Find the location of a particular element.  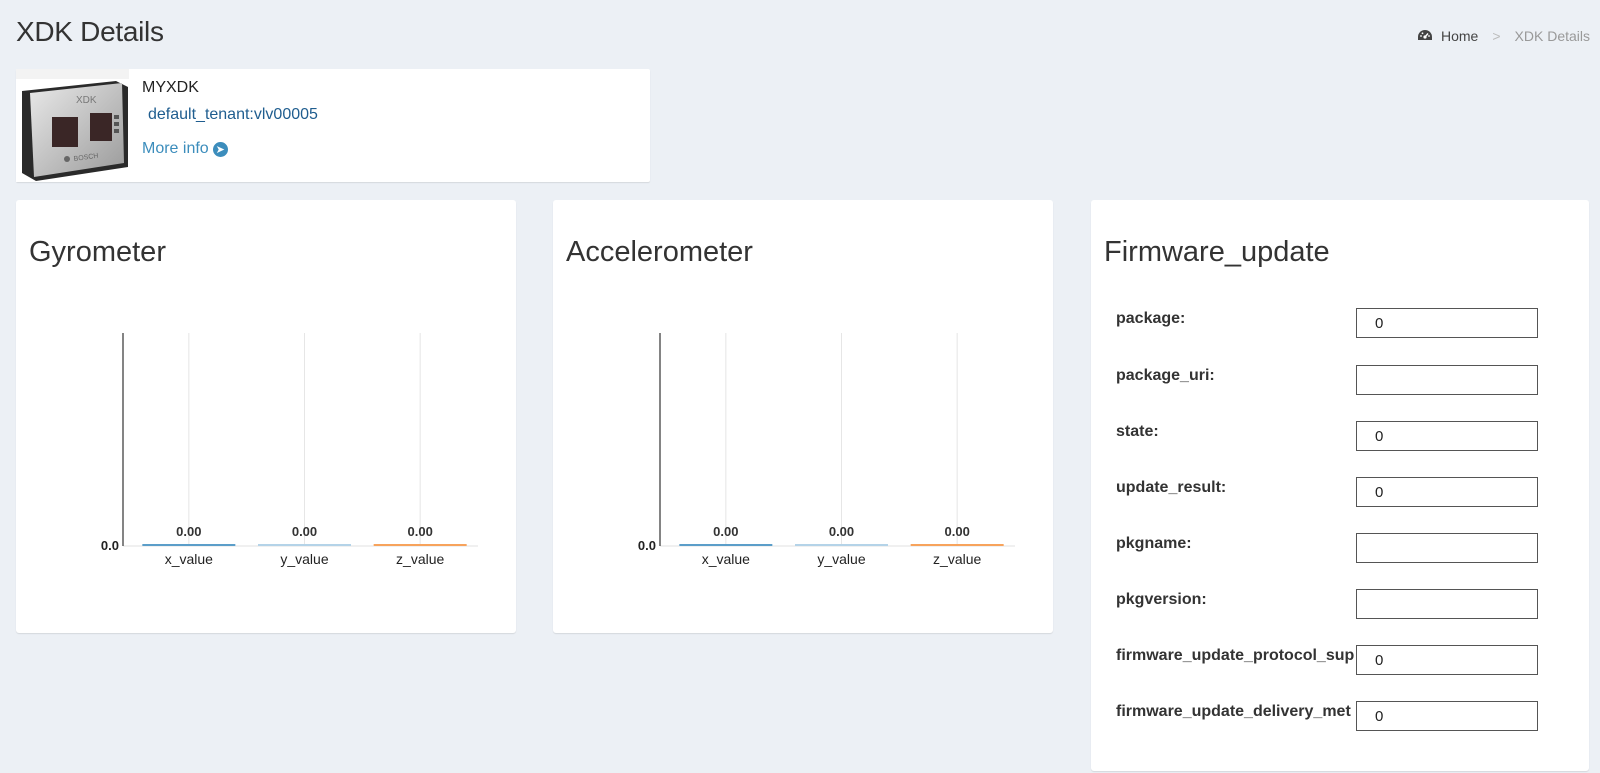

firmware-field-label: update_result: is located at coordinates (1171, 487).